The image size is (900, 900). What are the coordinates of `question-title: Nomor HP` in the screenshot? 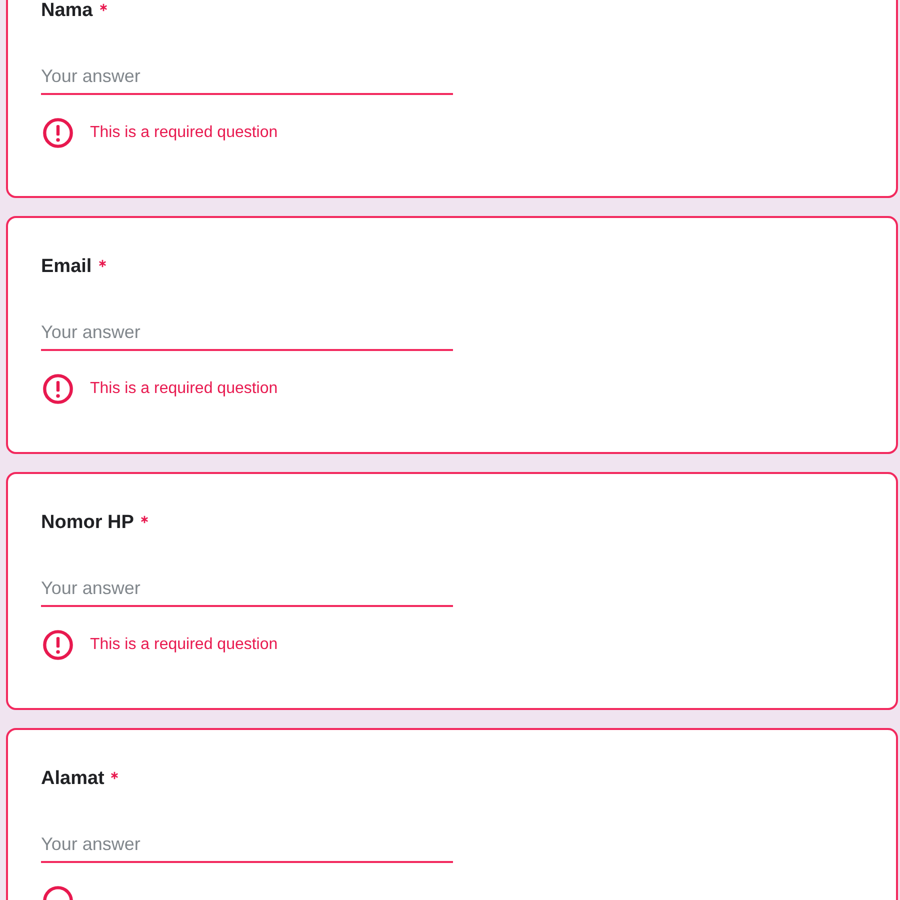 It's located at (87, 523).